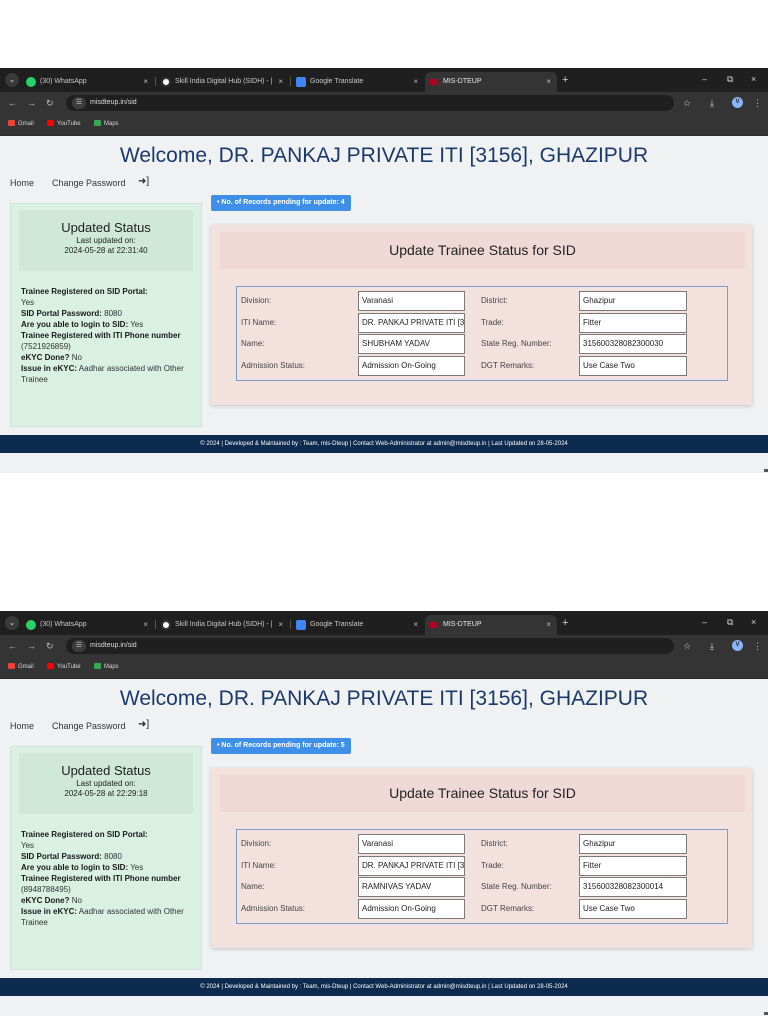 The height and width of the screenshot is (1024, 768). Describe the element at coordinates (106, 250) in the screenshot. I see `last-updated-timestamp: 2024-05-28 at 22:31:40` at that location.